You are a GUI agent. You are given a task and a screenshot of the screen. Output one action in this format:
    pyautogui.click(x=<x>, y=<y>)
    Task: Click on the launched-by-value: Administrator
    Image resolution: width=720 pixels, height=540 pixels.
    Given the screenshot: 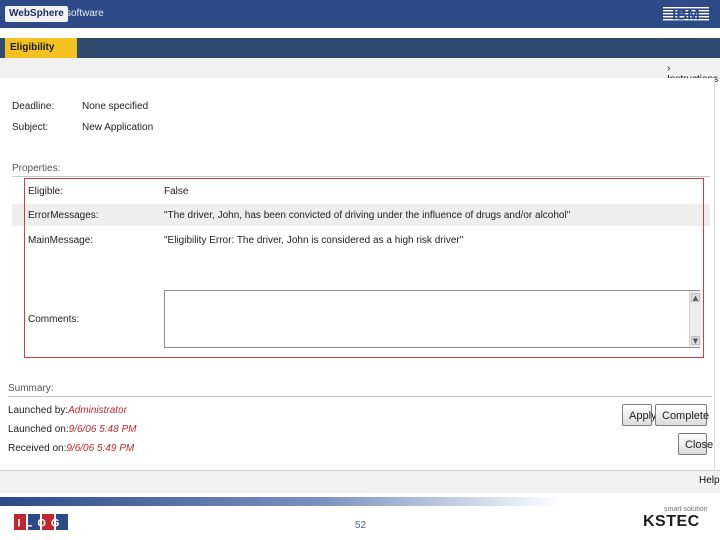 What is the action you would take?
    pyautogui.click(x=97, y=410)
    